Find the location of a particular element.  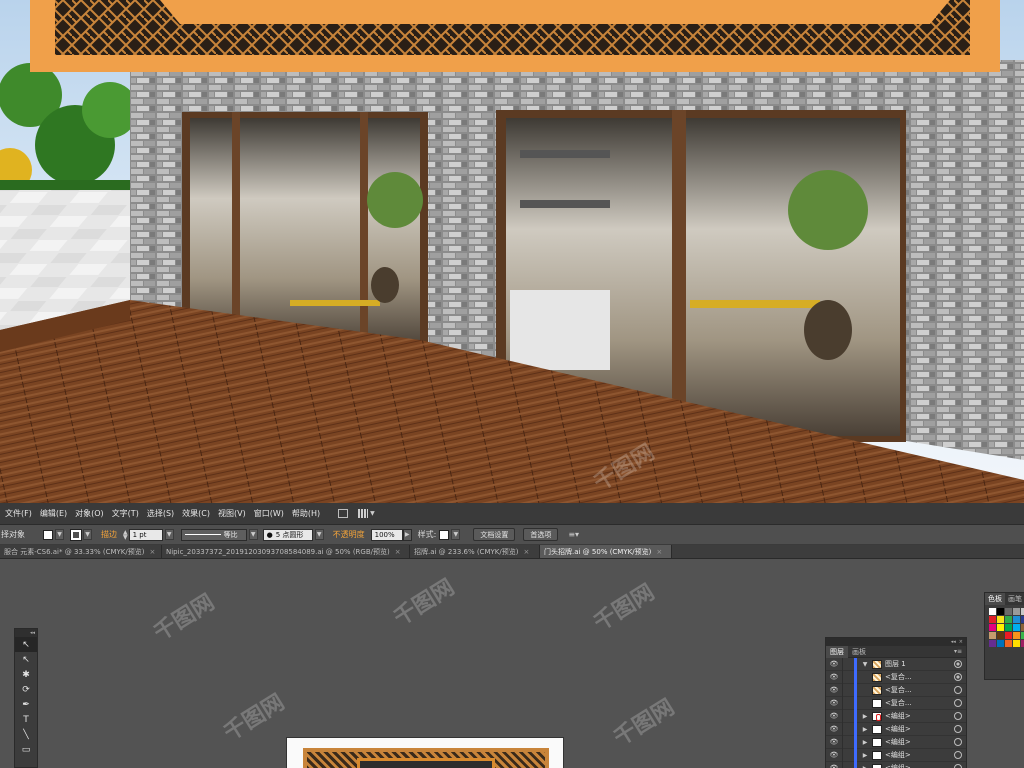

menu-help: 帮助(H) is located at coordinates (306, 513).